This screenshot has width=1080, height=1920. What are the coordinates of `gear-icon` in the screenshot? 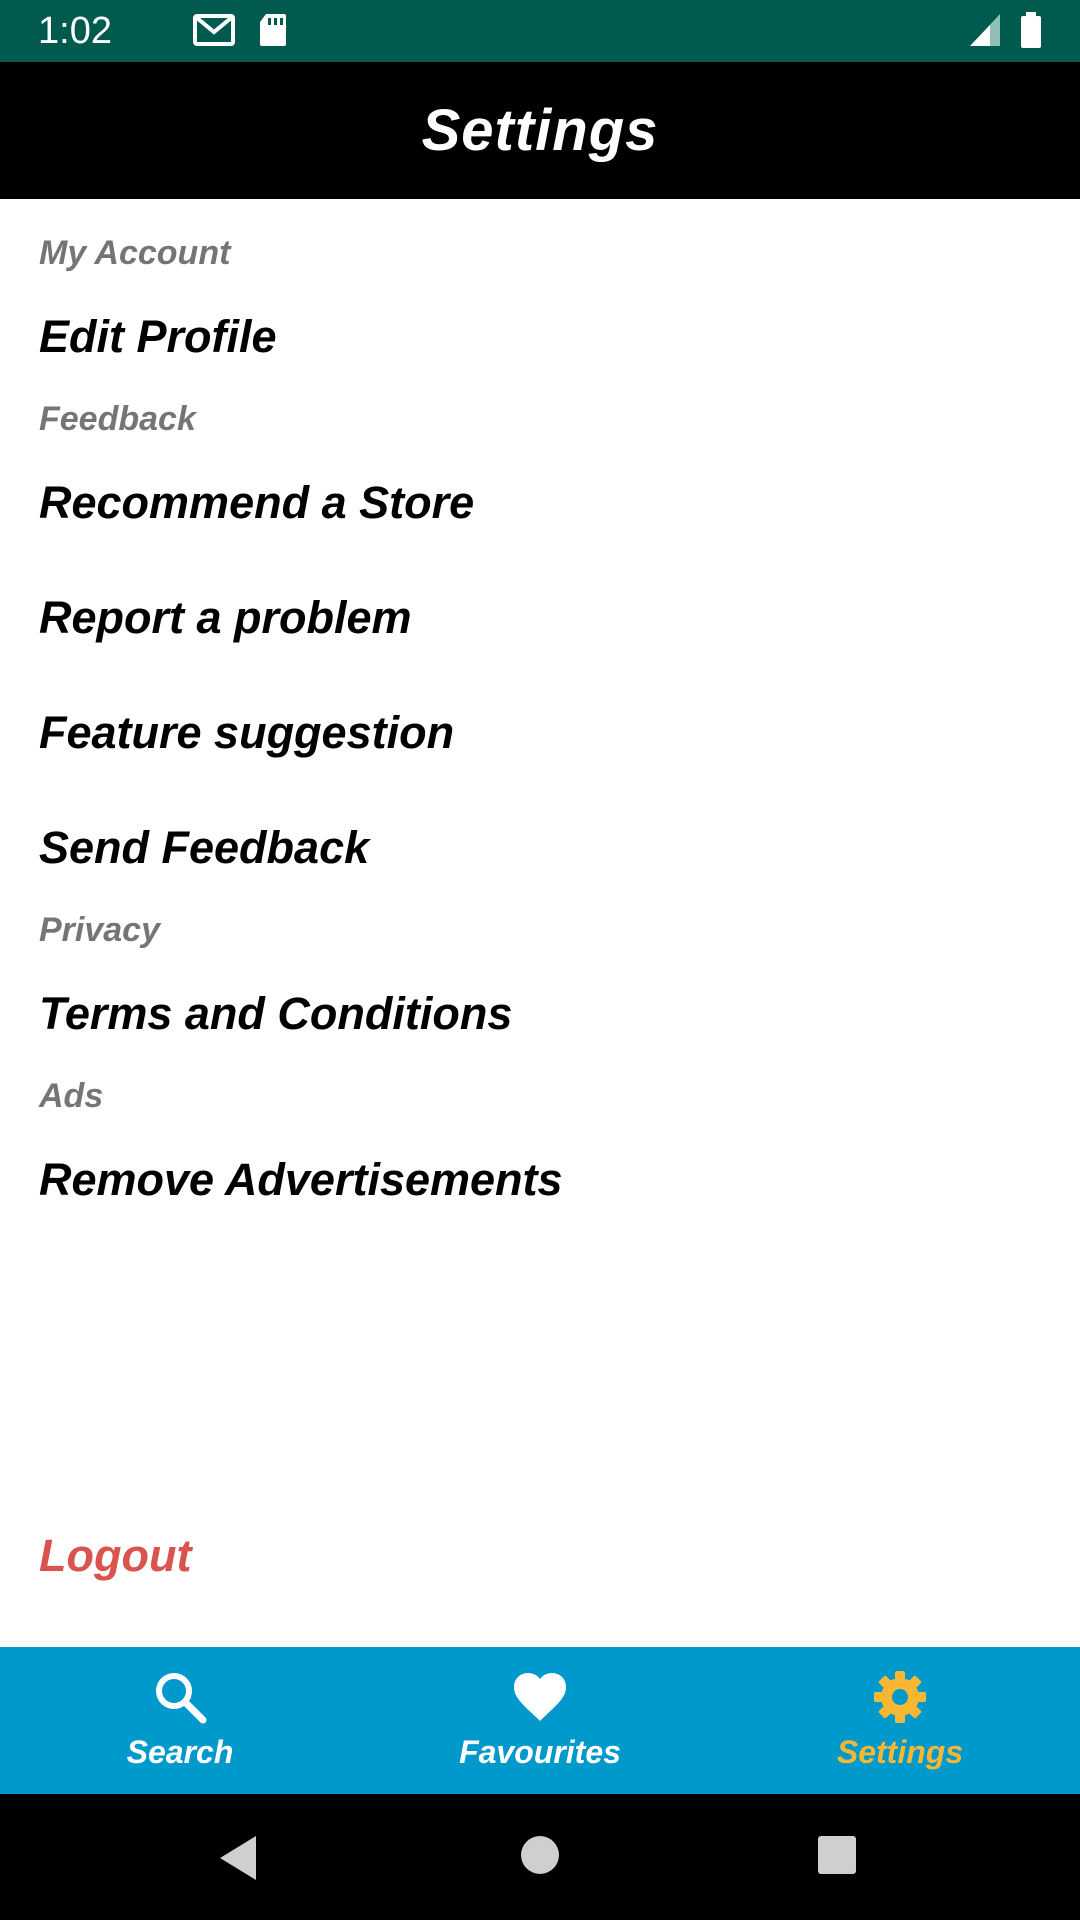 It's located at (900, 1697).